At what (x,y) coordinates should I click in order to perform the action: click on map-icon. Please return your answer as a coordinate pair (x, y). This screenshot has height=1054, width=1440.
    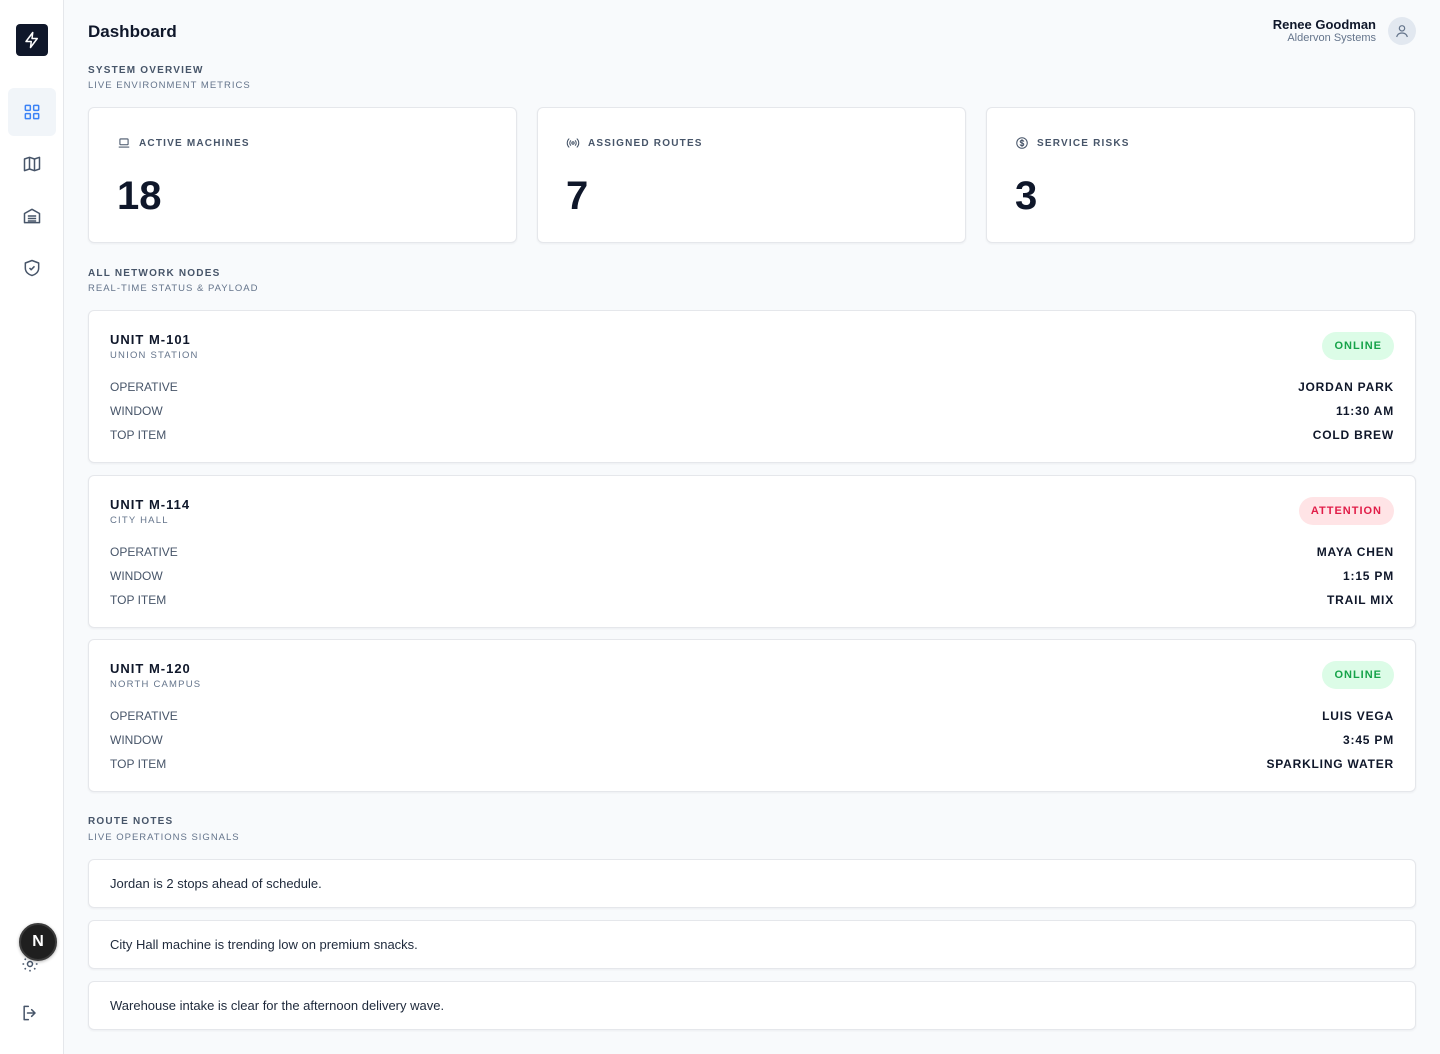
    Looking at the image, I should click on (32, 164).